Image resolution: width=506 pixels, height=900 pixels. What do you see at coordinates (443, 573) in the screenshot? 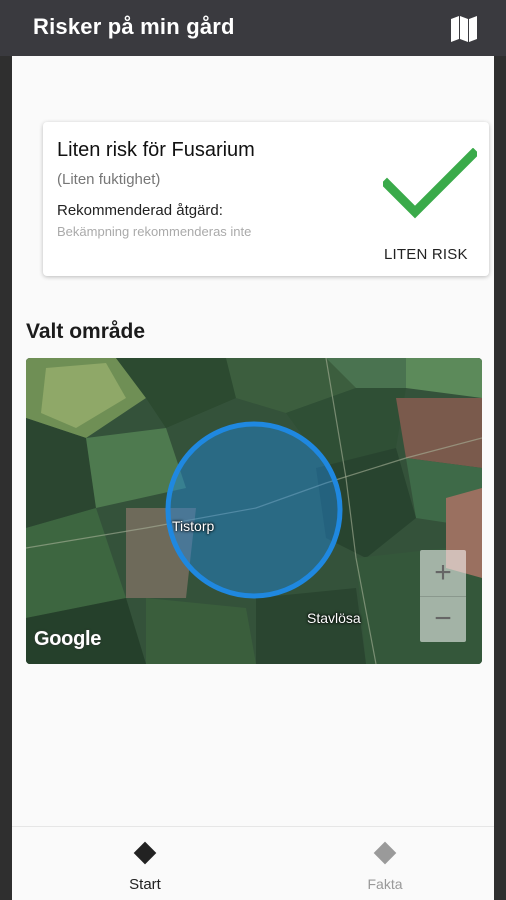
I see `zoom-in-button: +` at bounding box center [443, 573].